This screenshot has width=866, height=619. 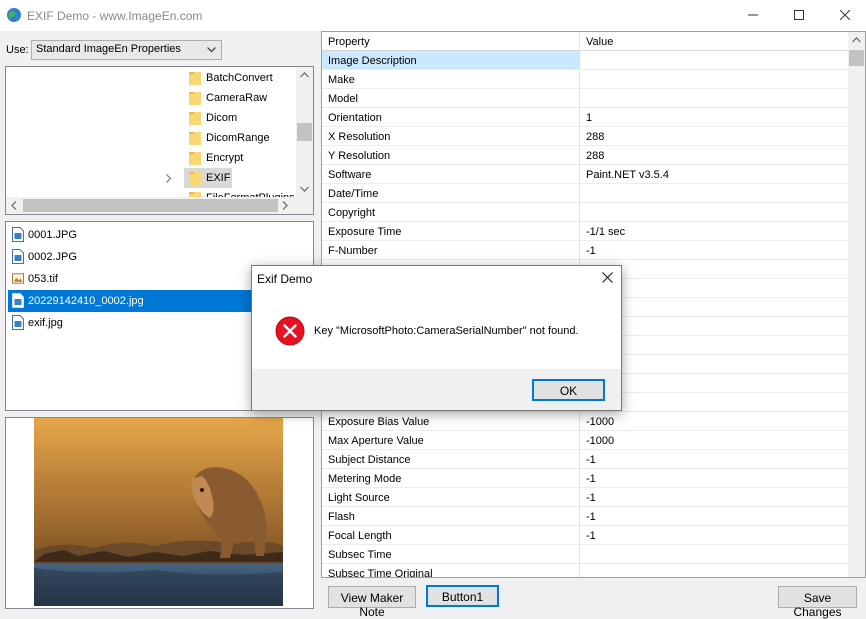 I want to click on tree-item-cameraraw: CameraRaw, so click(x=239, y=98).